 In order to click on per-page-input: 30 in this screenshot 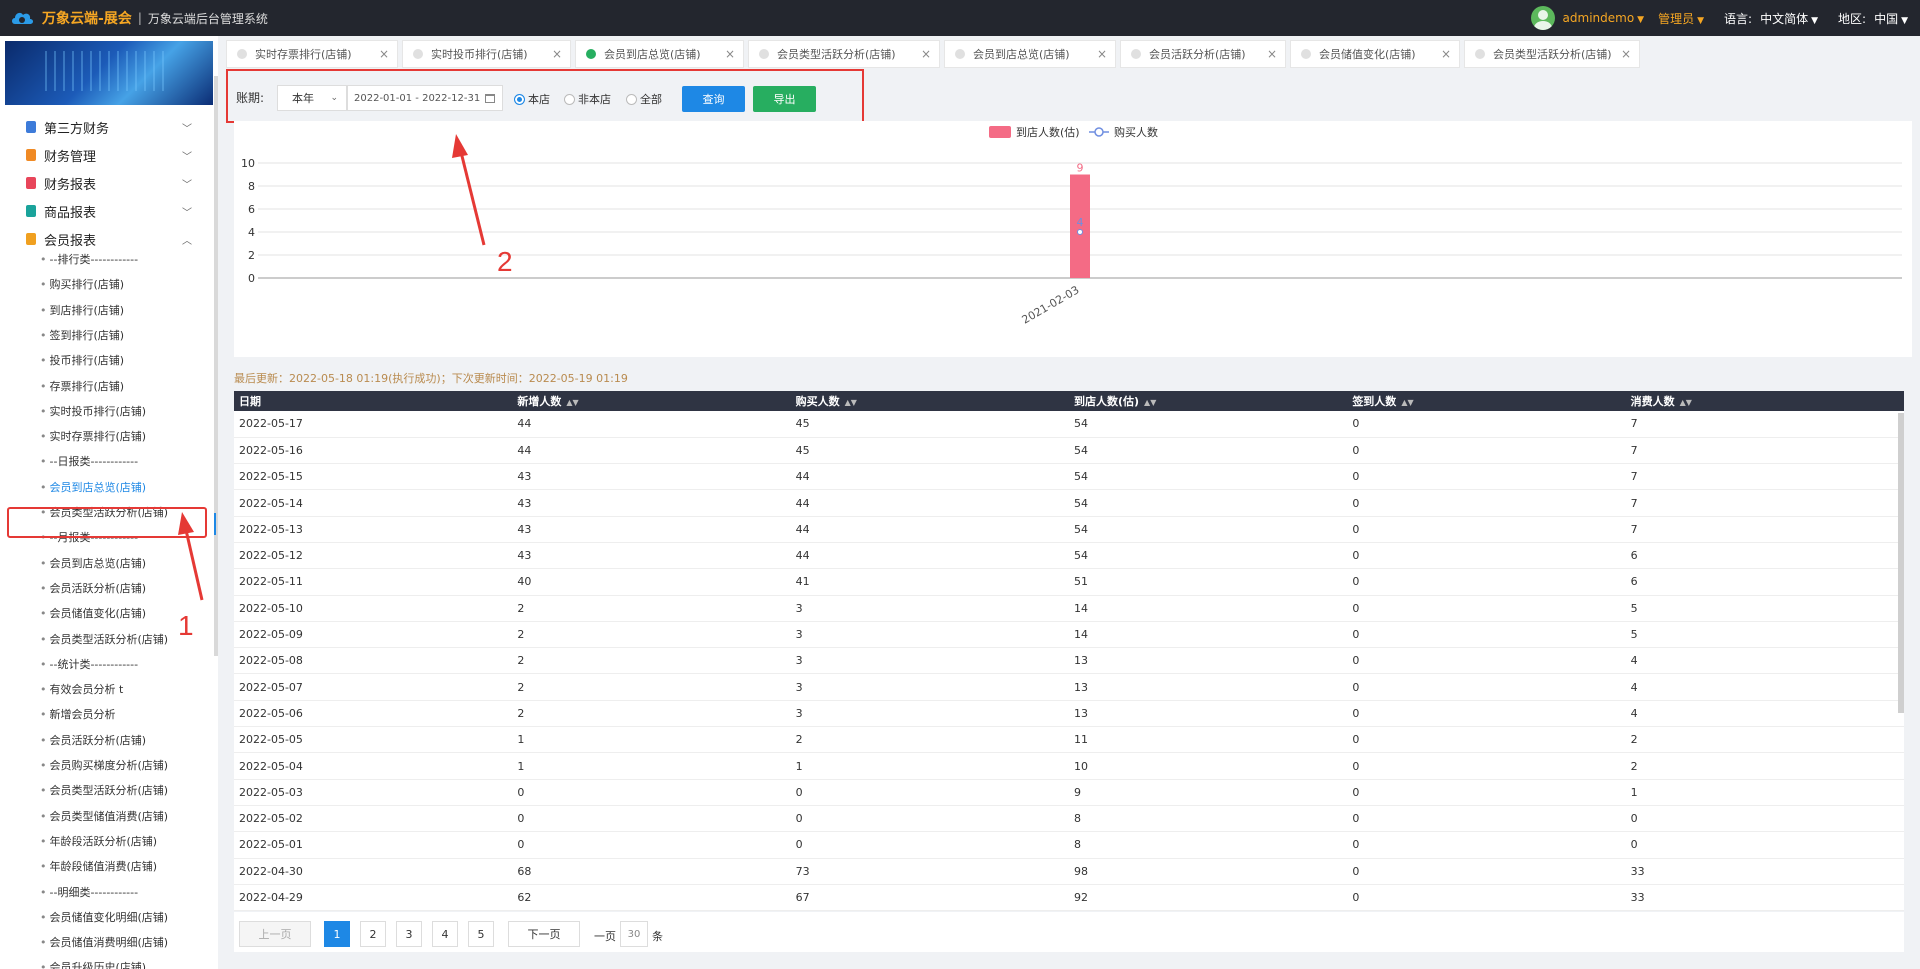, I will do `click(634, 934)`.